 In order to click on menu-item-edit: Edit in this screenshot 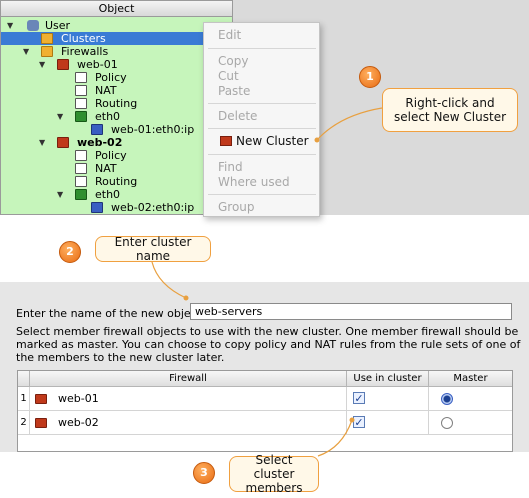, I will do `click(230, 35)`.